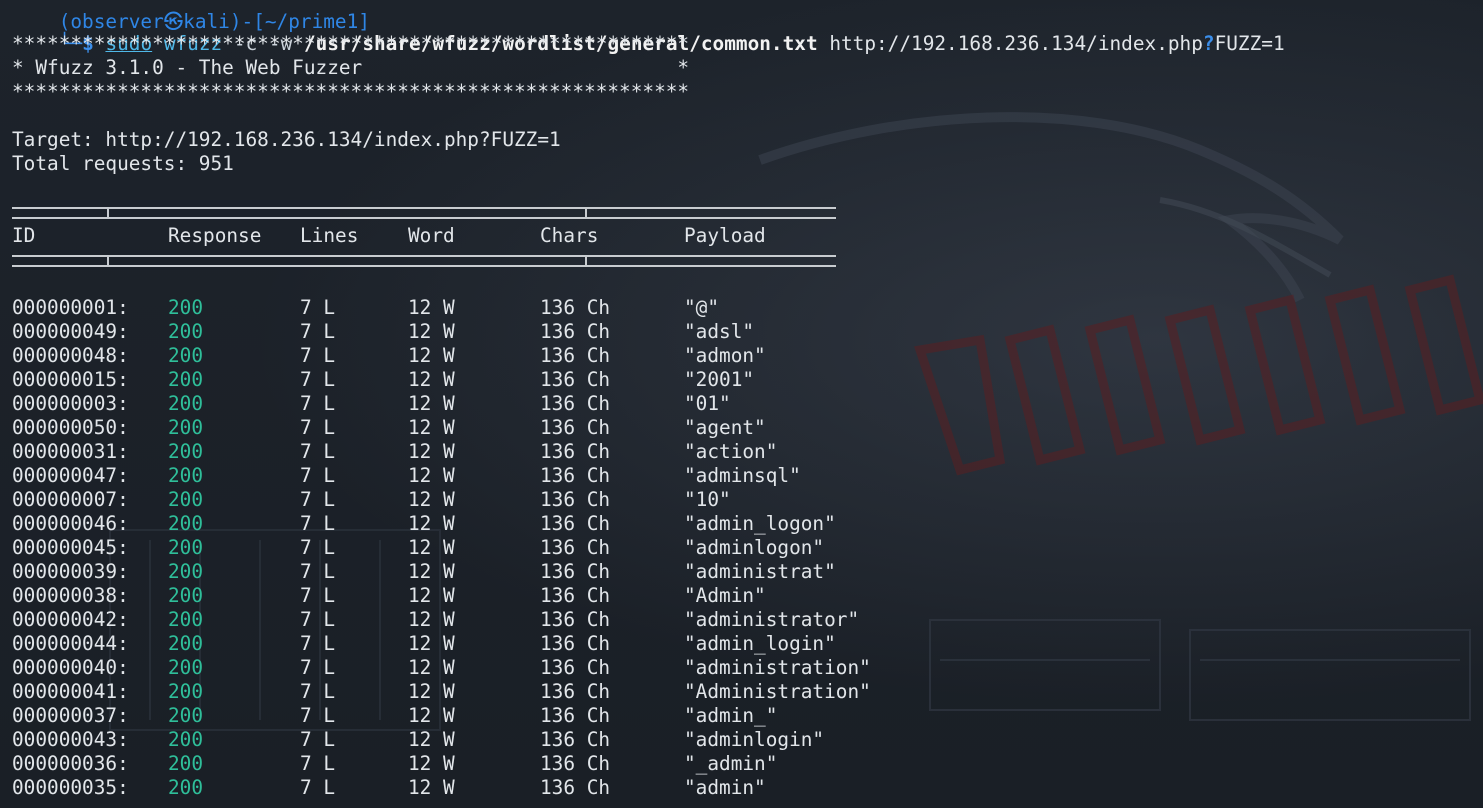 The width and height of the screenshot is (1483, 808). What do you see at coordinates (707, 499) in the screenshot?
I see `row-payload: "10"` at bounding box center [707, 499].